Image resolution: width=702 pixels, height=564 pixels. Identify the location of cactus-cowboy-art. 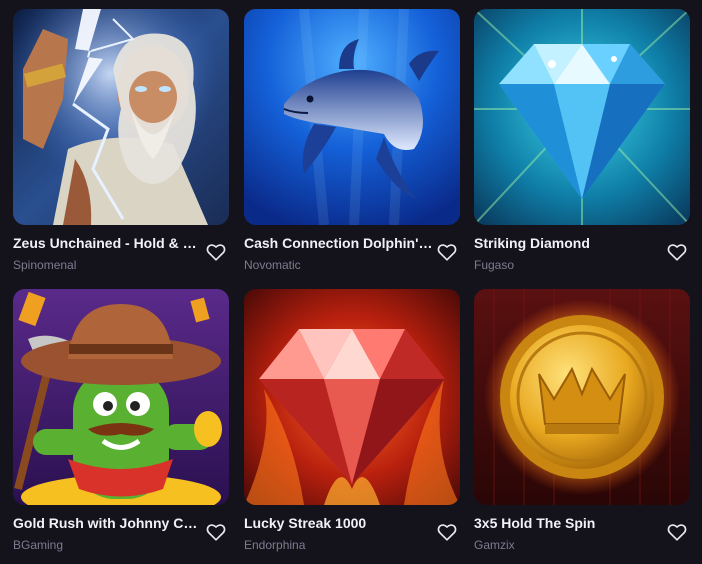
(121, 397).